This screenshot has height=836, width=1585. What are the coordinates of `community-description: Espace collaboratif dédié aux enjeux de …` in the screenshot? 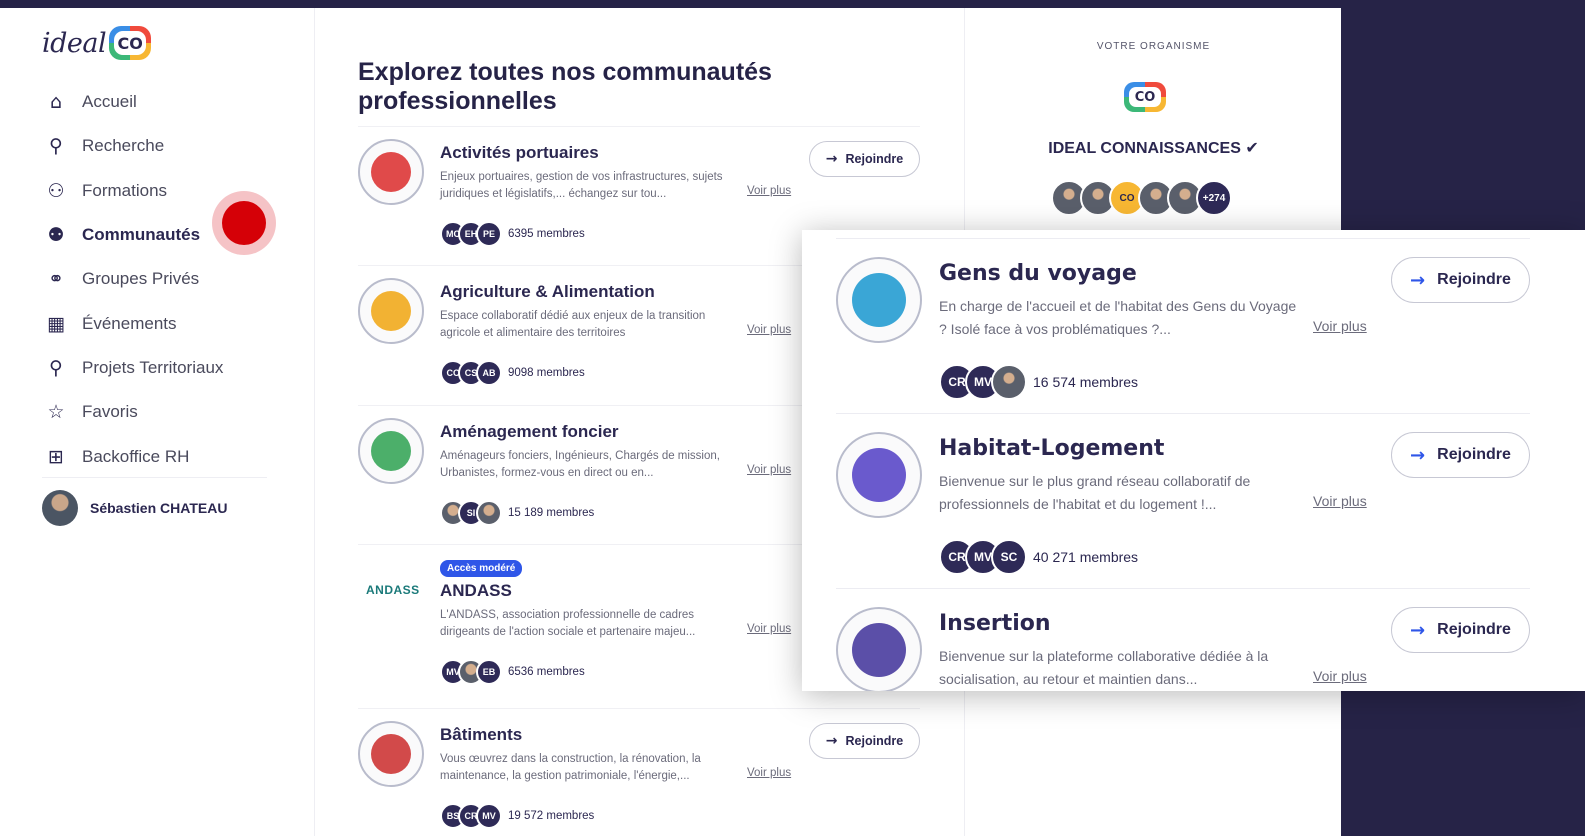 It's located at (573, 324).